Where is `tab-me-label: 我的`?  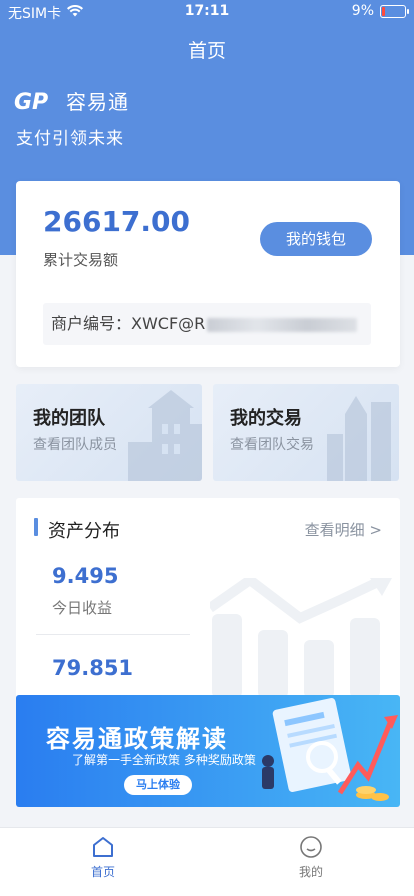
tab-me-label: 我的 is located at coordinates (310, 872).